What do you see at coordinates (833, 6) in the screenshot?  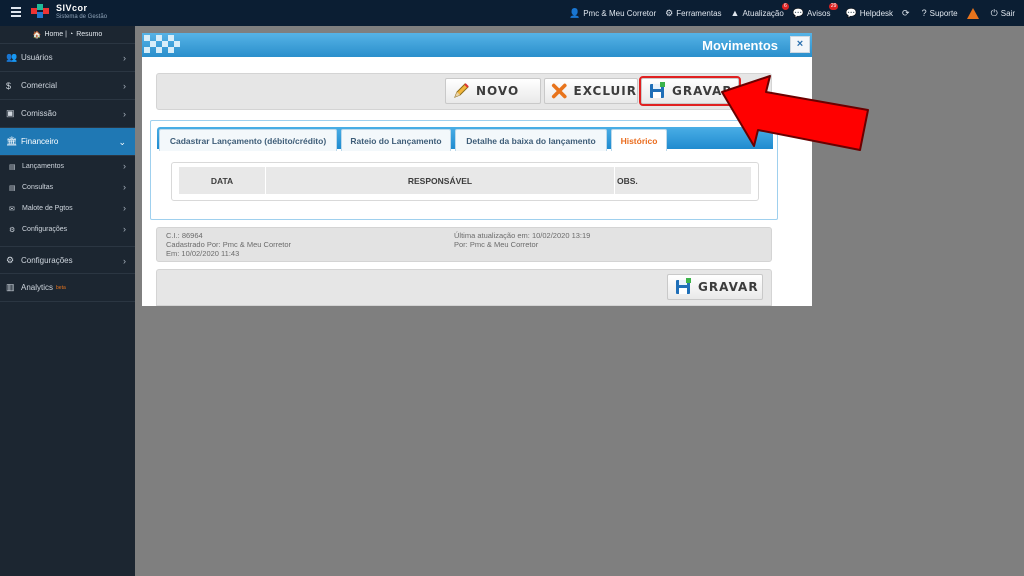 I see `avisos-badge: 29` at bounding box center [833, 6].